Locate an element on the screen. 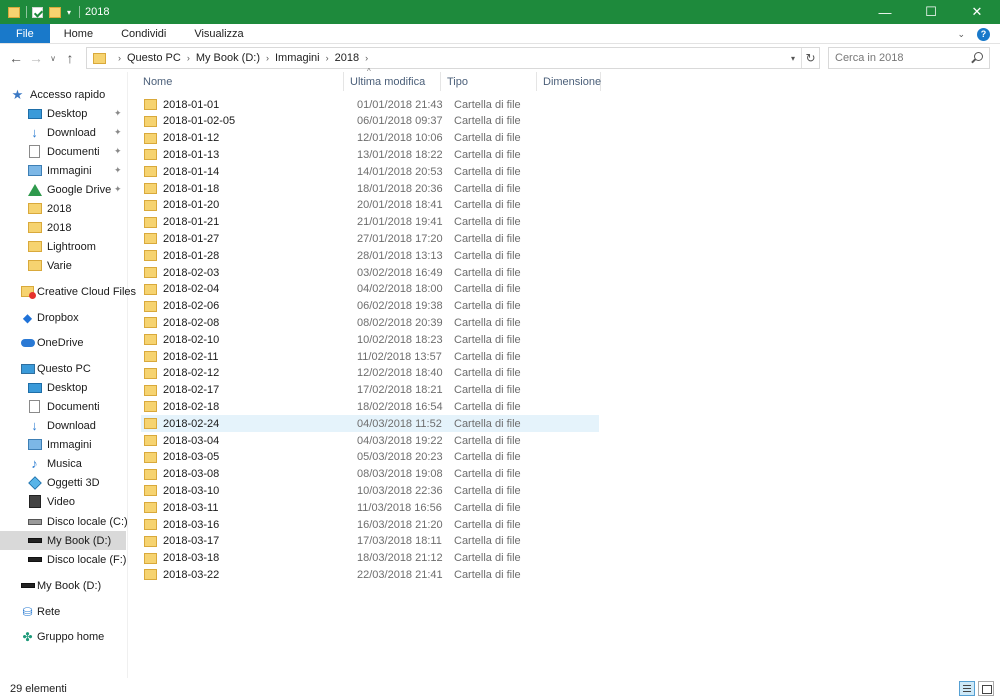 This screenshot has height=699, width=1000. nav-item-lightroom: Lightroom is located at coordinates (63, 246).